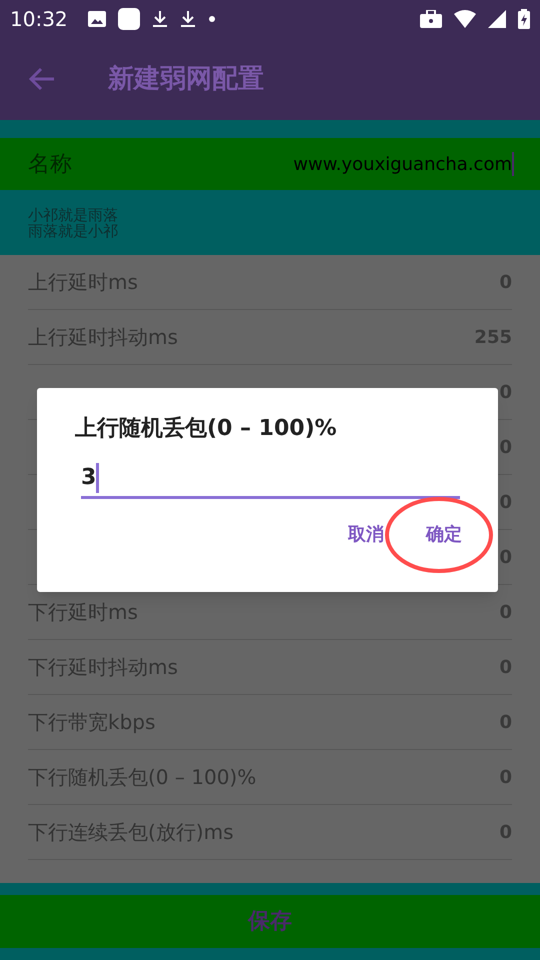 The image size is (540, 960). Describe the element at coordinates (270, 479) in the screenshot. I see `value-field: 3` at that location.